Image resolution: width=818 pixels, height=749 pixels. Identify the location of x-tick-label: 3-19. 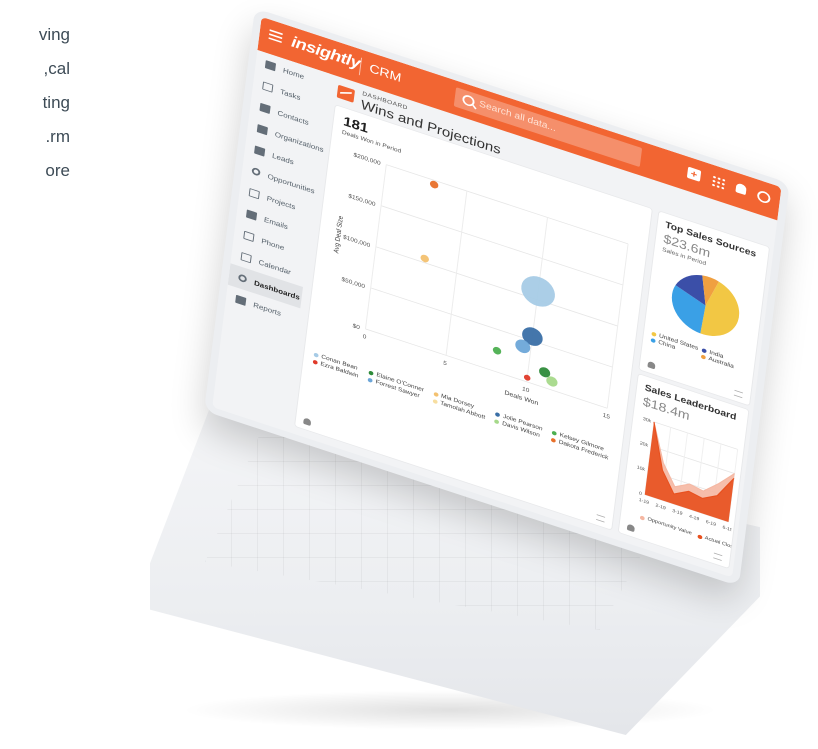
(677, 512).